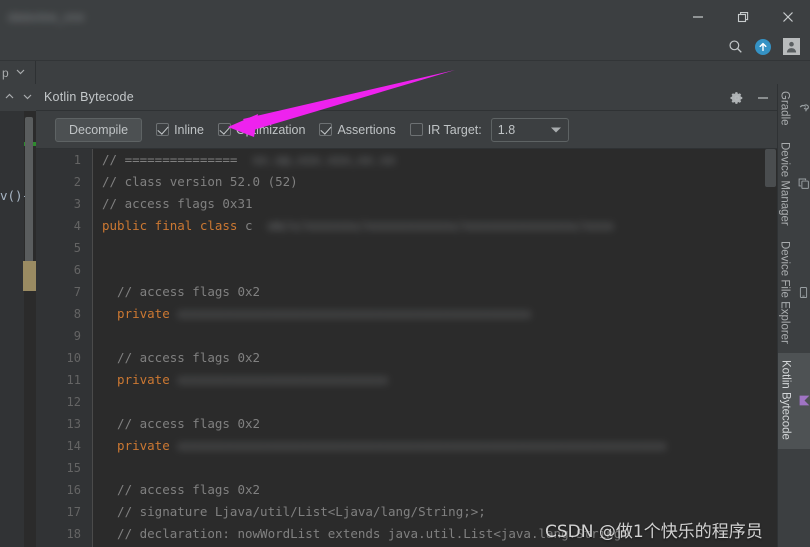 This screenshot has width=810, height=547. I want to click on kotlin-icon, so click(804, 400).